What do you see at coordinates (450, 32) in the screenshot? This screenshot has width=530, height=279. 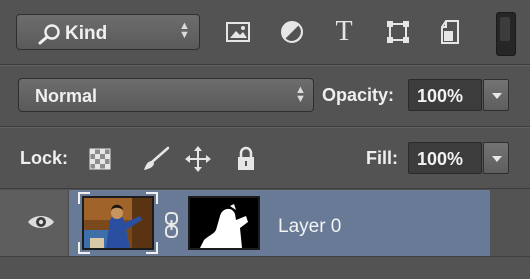 I see `smart-object-filter-icon` at bounding box center [450, 32].